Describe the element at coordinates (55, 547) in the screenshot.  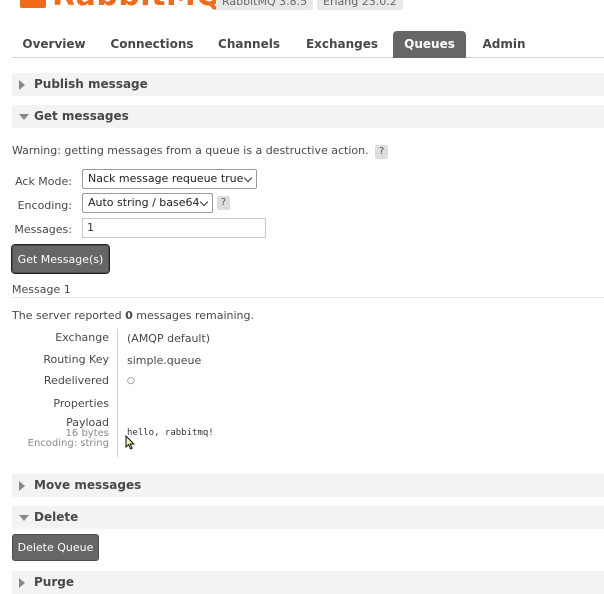
I see `delete-queue-button: Delete Queue` at that location.